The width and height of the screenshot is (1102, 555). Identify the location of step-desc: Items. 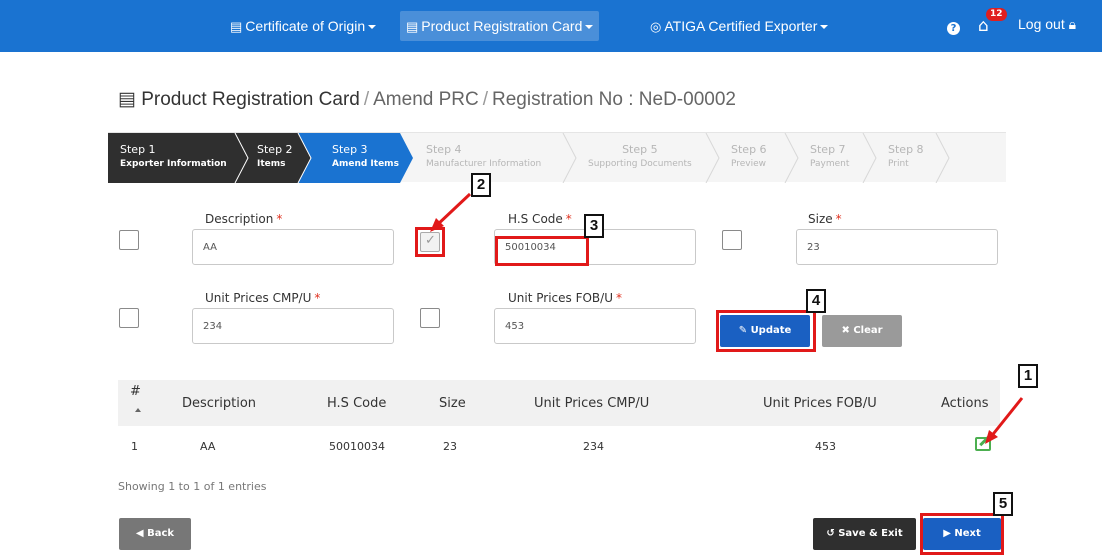
(271, 164).